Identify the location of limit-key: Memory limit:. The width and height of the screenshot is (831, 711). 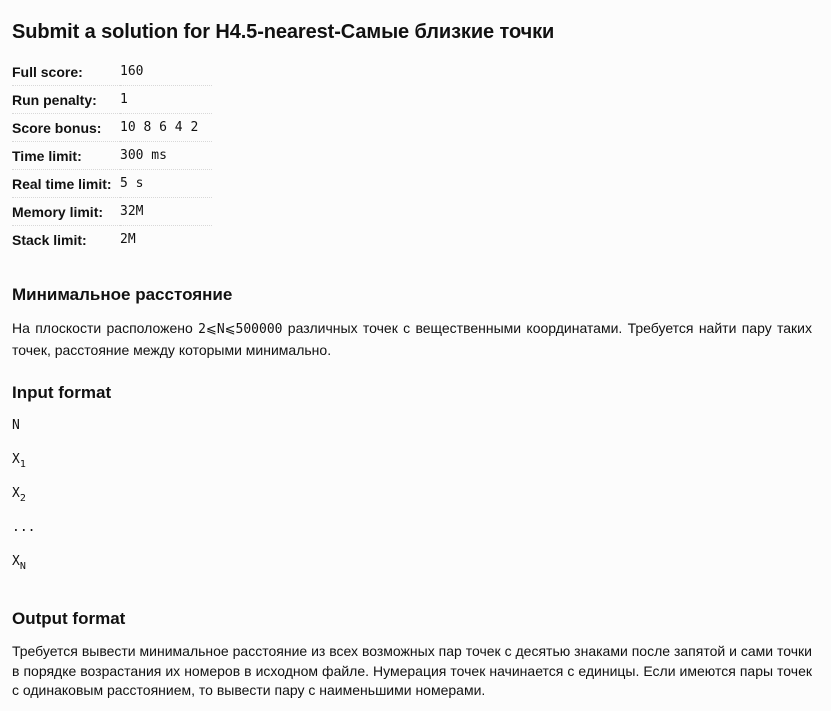
(66, 211).